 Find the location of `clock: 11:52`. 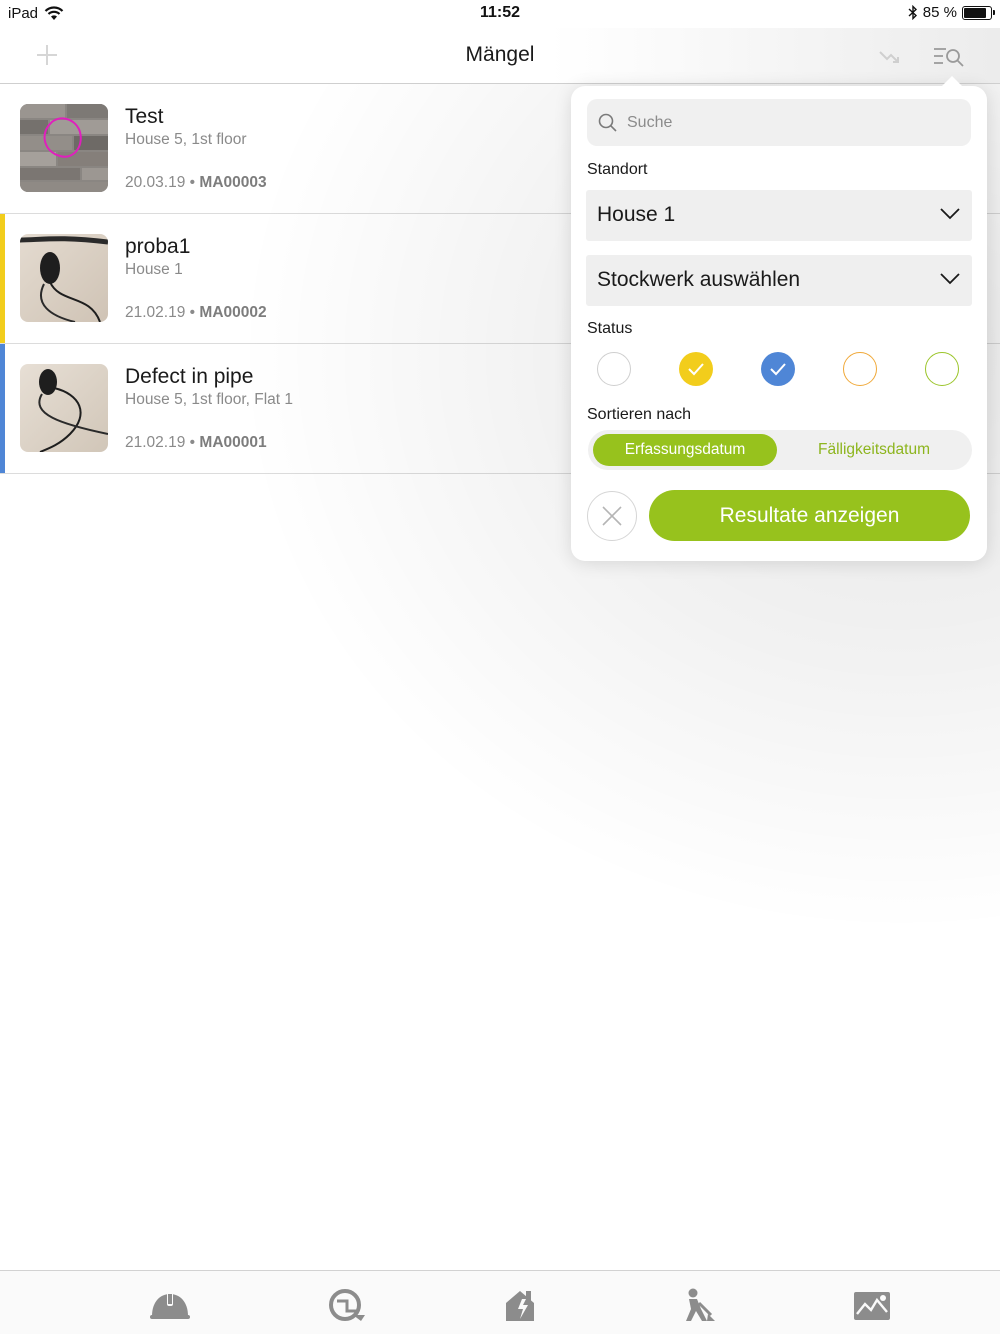

clock: 11:52 is located at coordinates (500, 12).